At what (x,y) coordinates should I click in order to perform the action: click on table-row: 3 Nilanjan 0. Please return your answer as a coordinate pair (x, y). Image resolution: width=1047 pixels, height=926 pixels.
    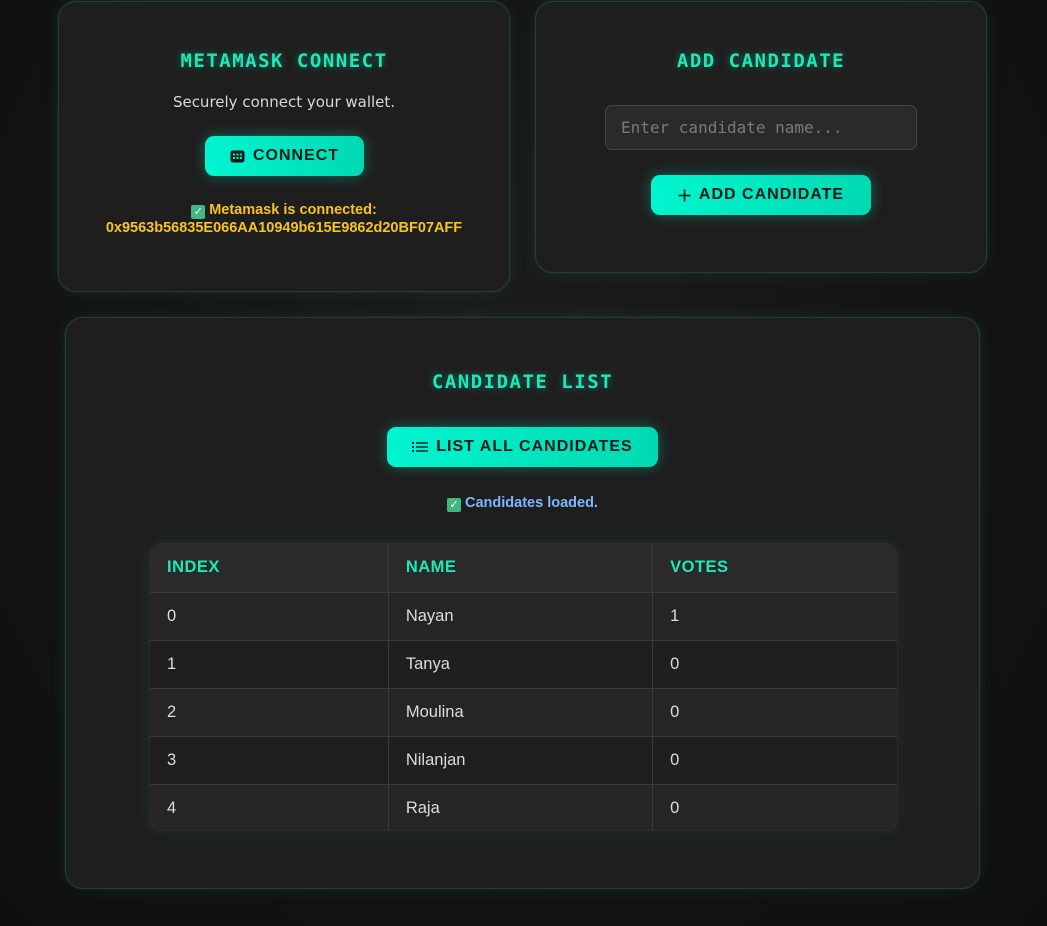
    Looking at the image, I should click on (523, 759).